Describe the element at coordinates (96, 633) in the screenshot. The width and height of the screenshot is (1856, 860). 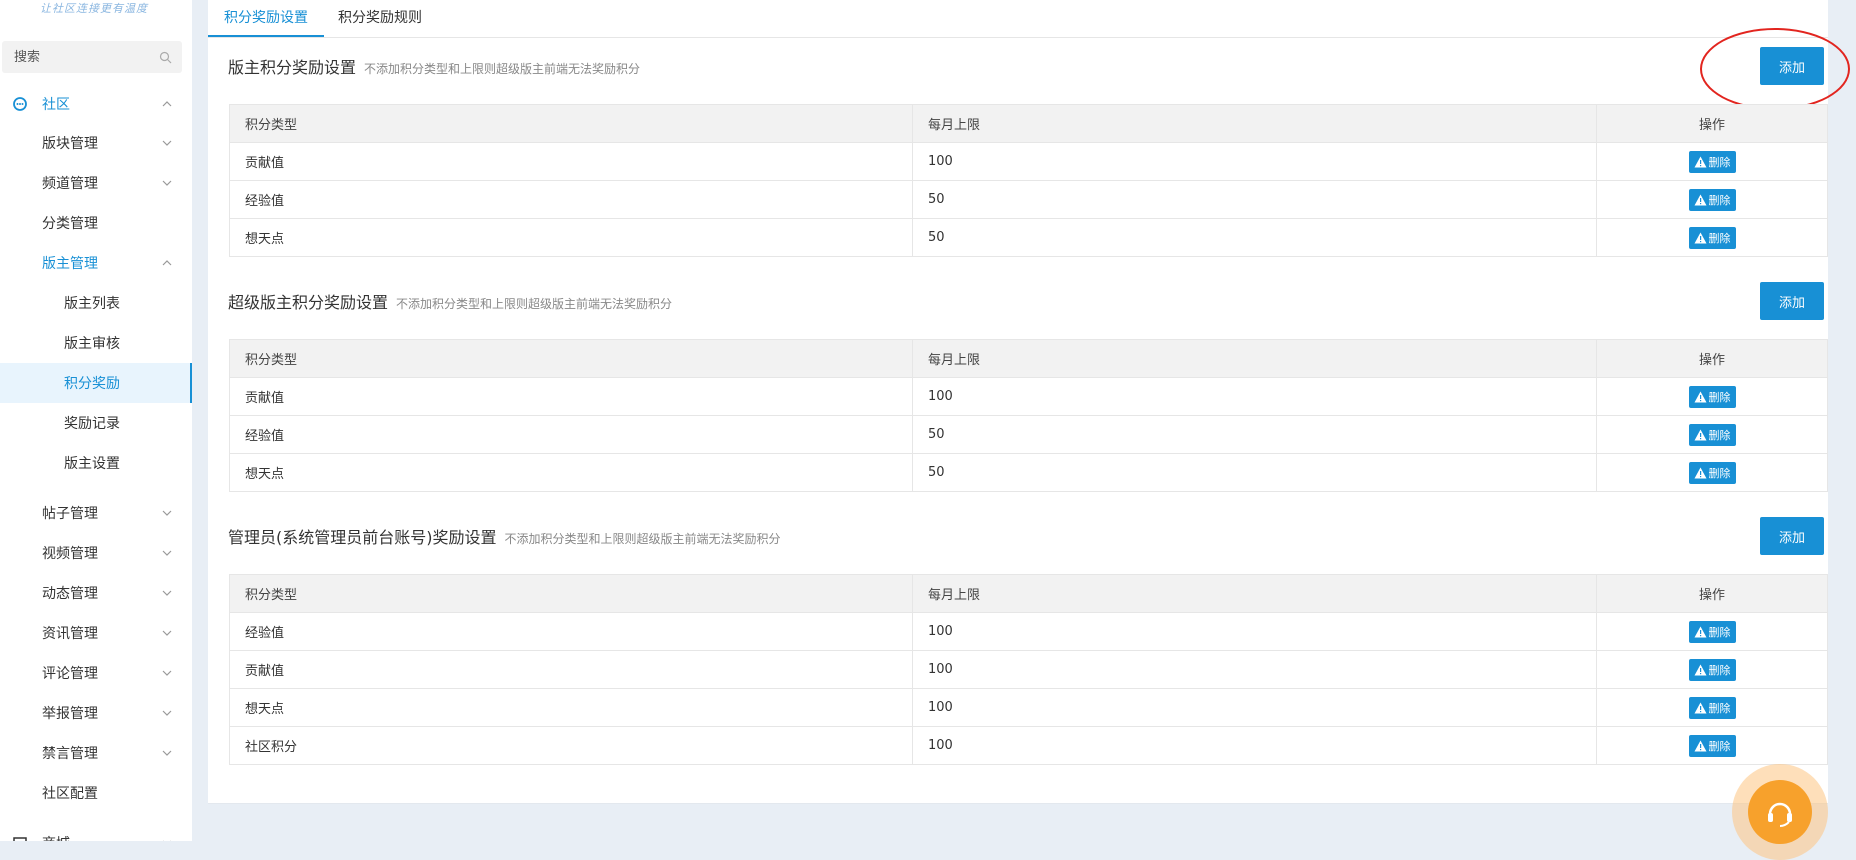
I see `sidebar-item-news: 资讯管理` at that location.